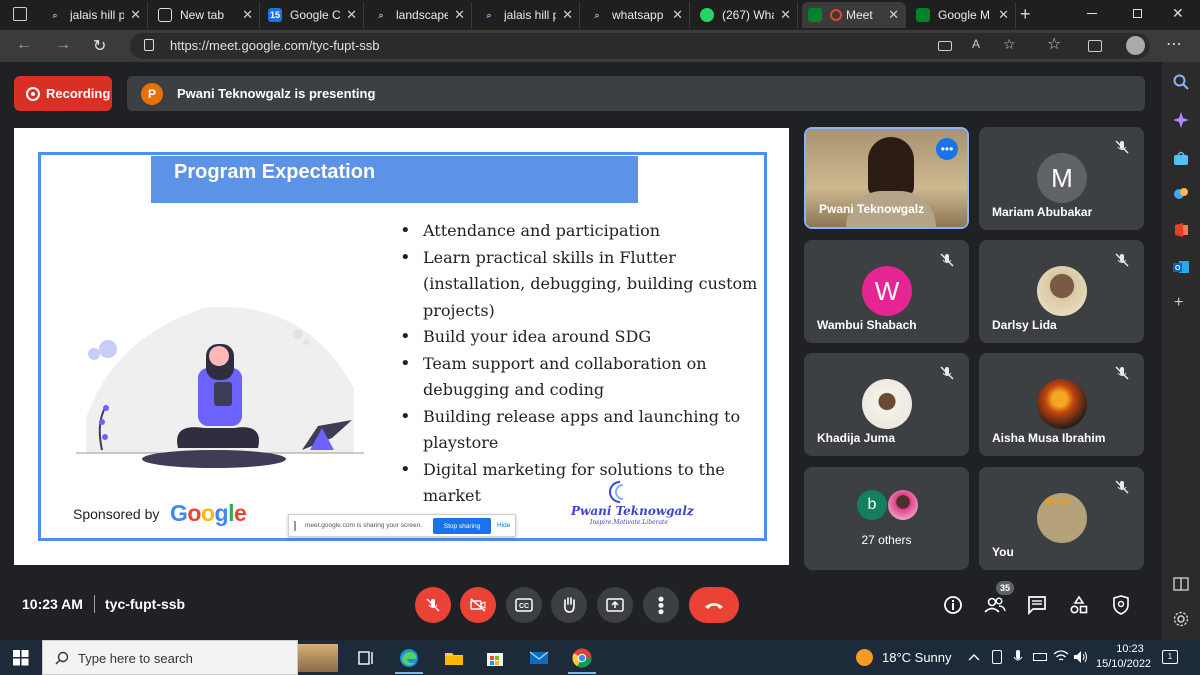  What do you see at coordinates (409, 673) in the screenshot?
I see `active-app-underline` at bounding box center [409, 673].